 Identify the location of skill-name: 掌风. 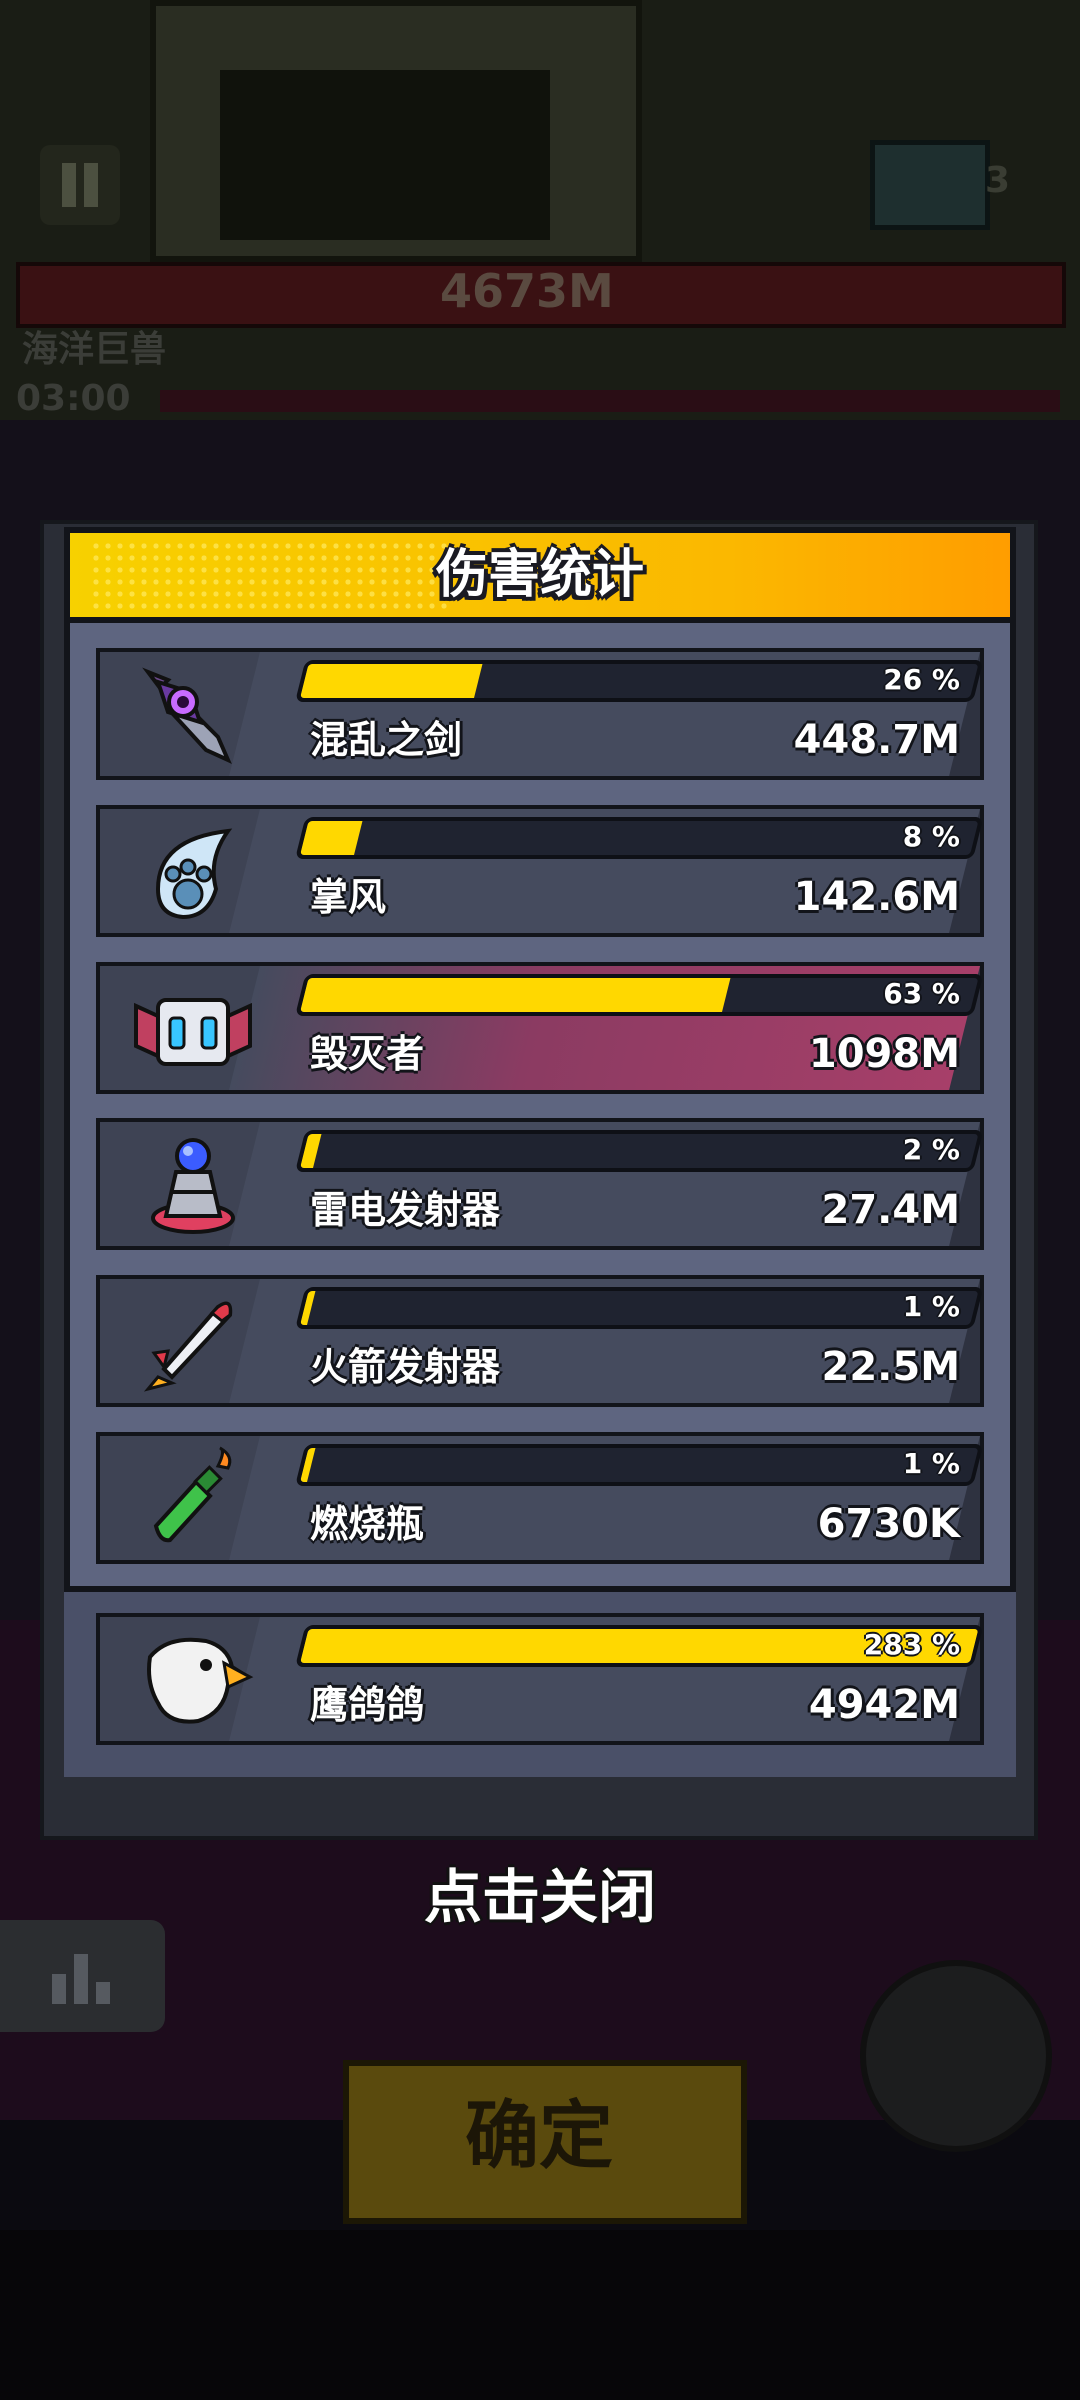
(348, 897).